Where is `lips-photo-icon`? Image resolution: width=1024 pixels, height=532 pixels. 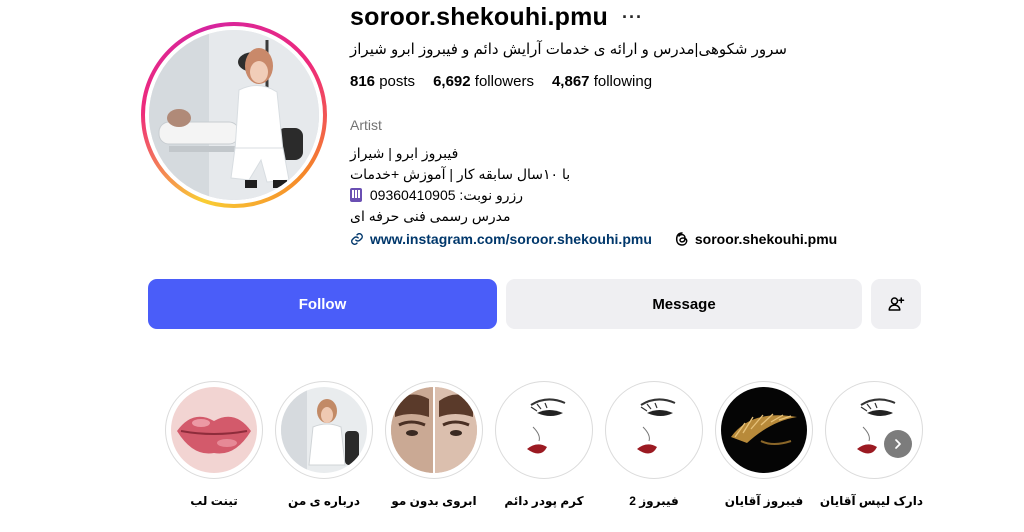 lips-photo-icon is located at coordinates (214, 430).